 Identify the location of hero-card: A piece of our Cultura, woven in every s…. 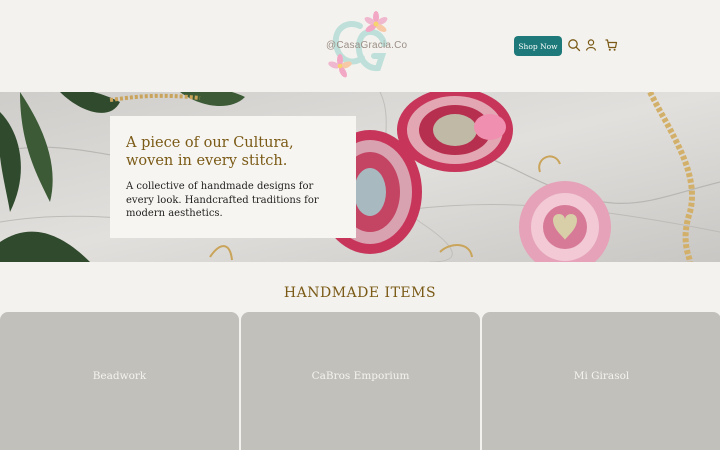
(233, 177).